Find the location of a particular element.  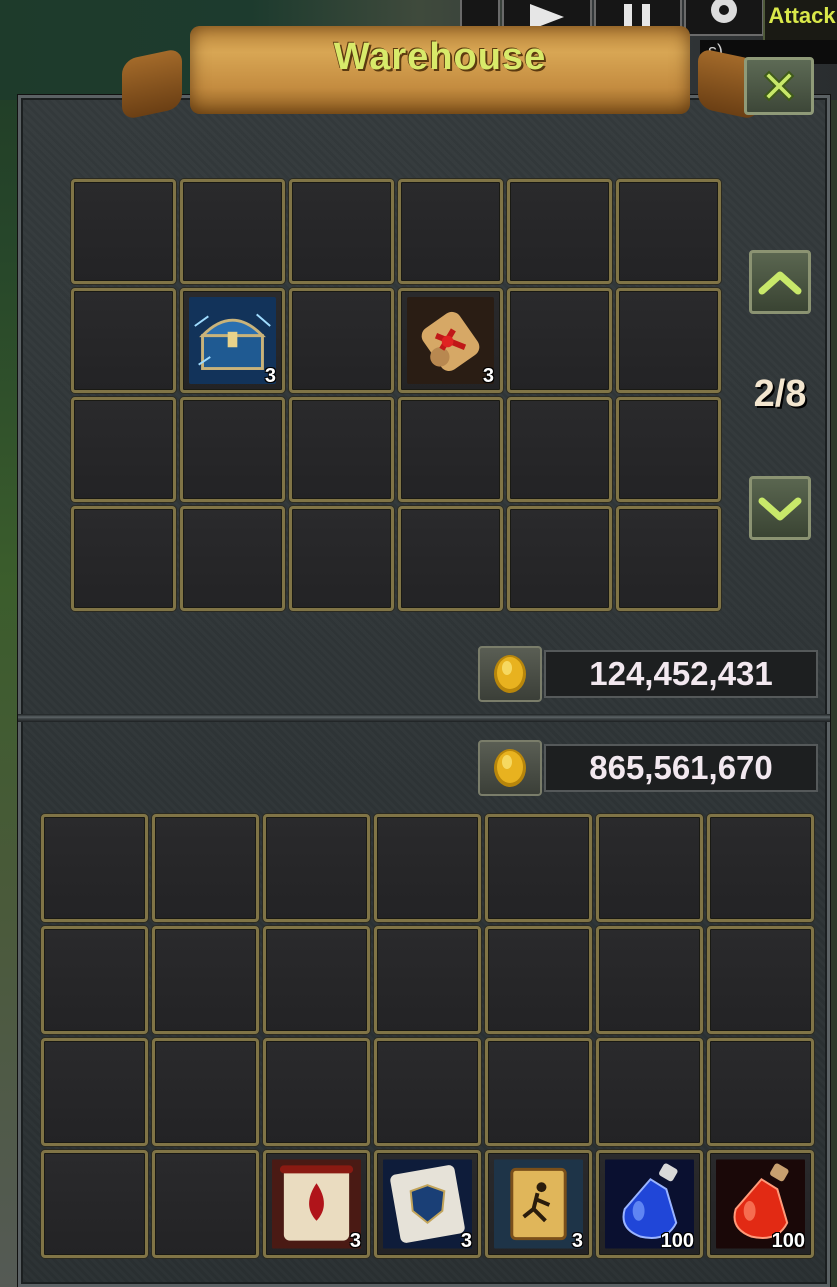

red-blood-drop-scroll-icon is located at coordinates (316, 1204).